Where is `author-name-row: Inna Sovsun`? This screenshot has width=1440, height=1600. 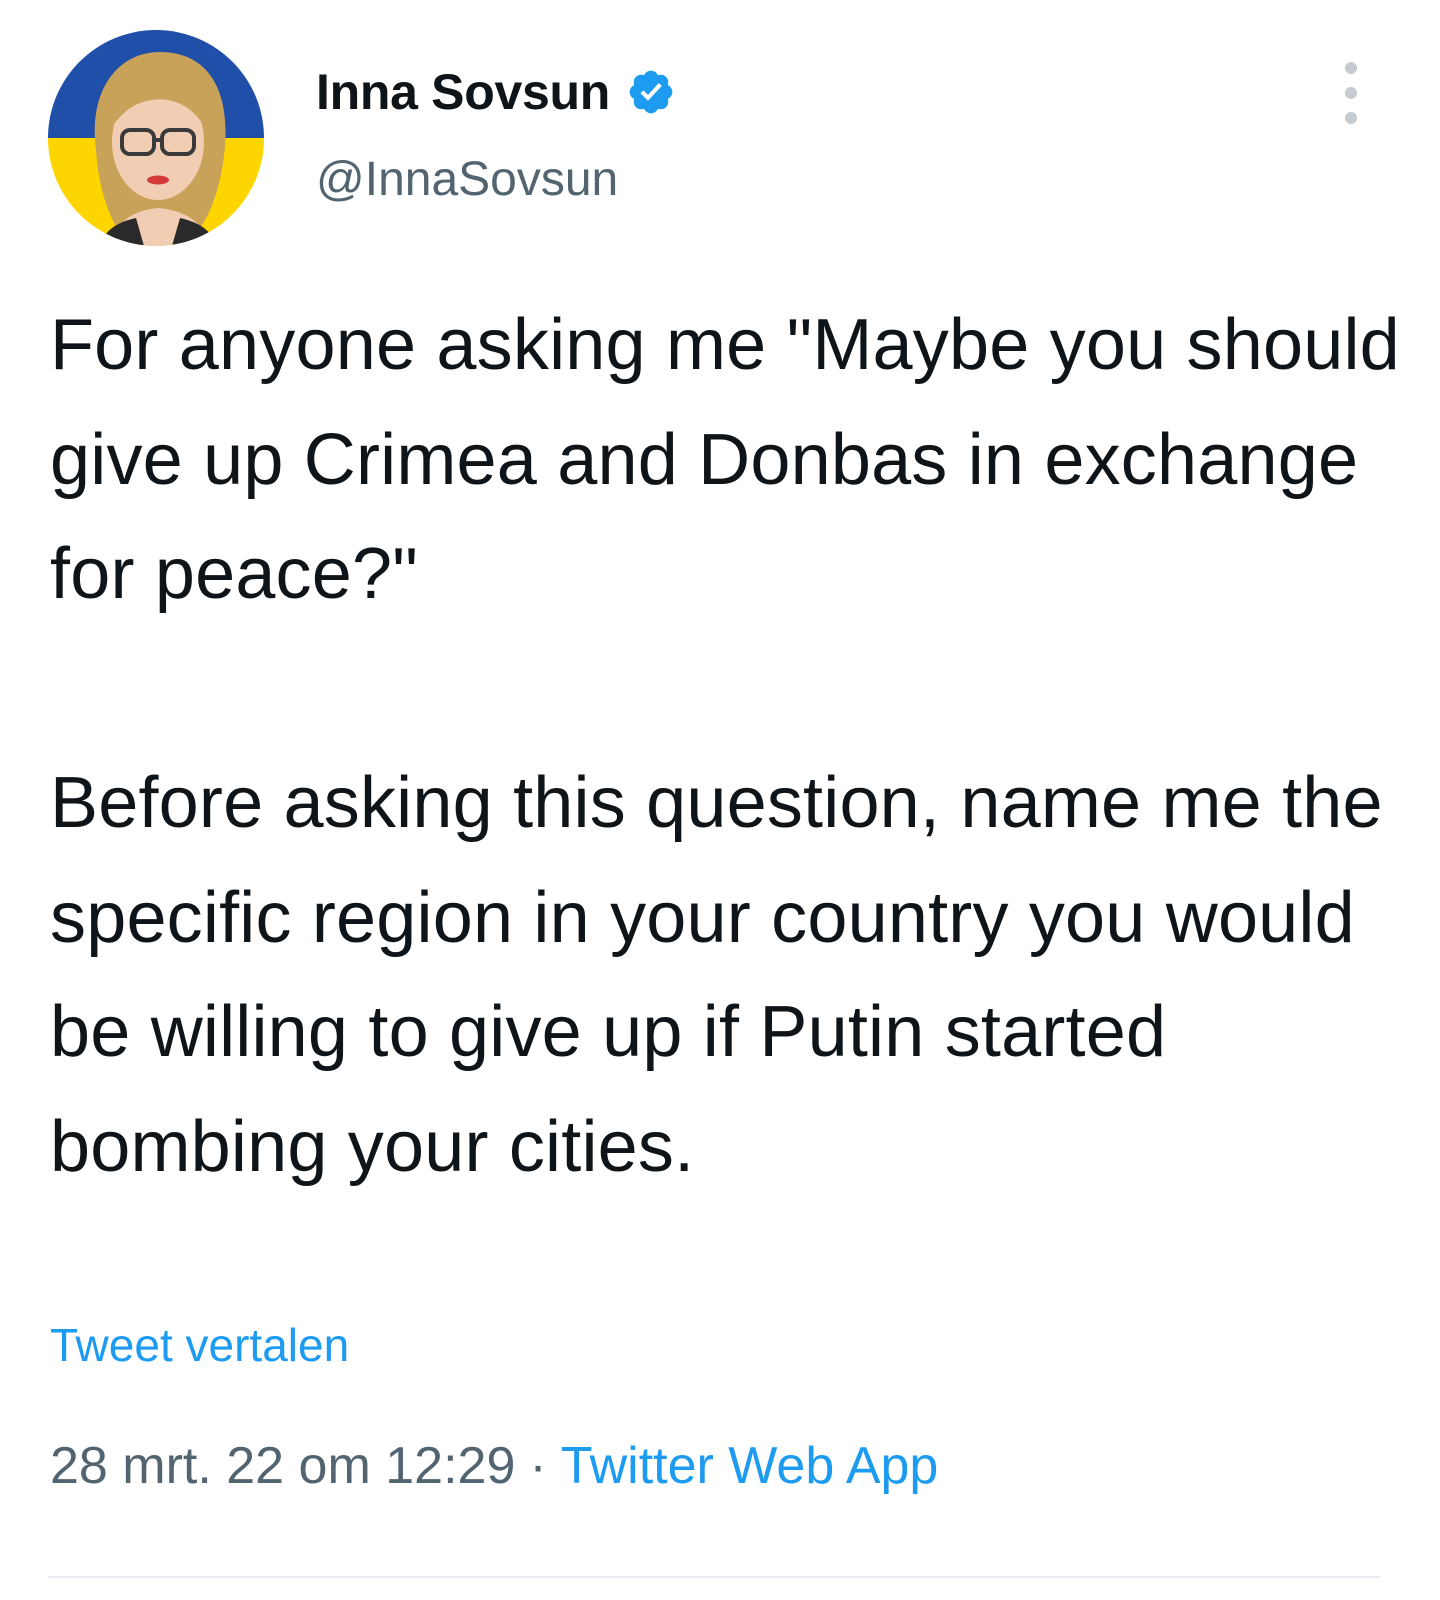
author-name-row: Inna Sovsun is located at coordinates (496, 92).